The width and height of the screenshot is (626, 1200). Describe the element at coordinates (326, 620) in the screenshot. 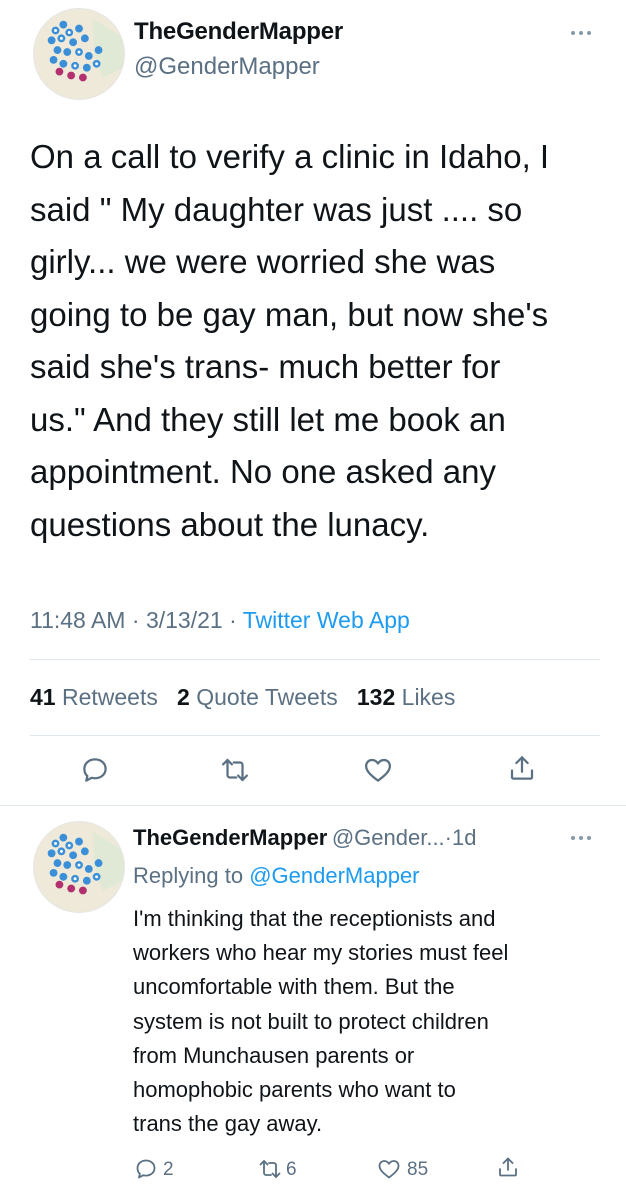

I see `tweet-source-link: Twitter Web App` at that location.